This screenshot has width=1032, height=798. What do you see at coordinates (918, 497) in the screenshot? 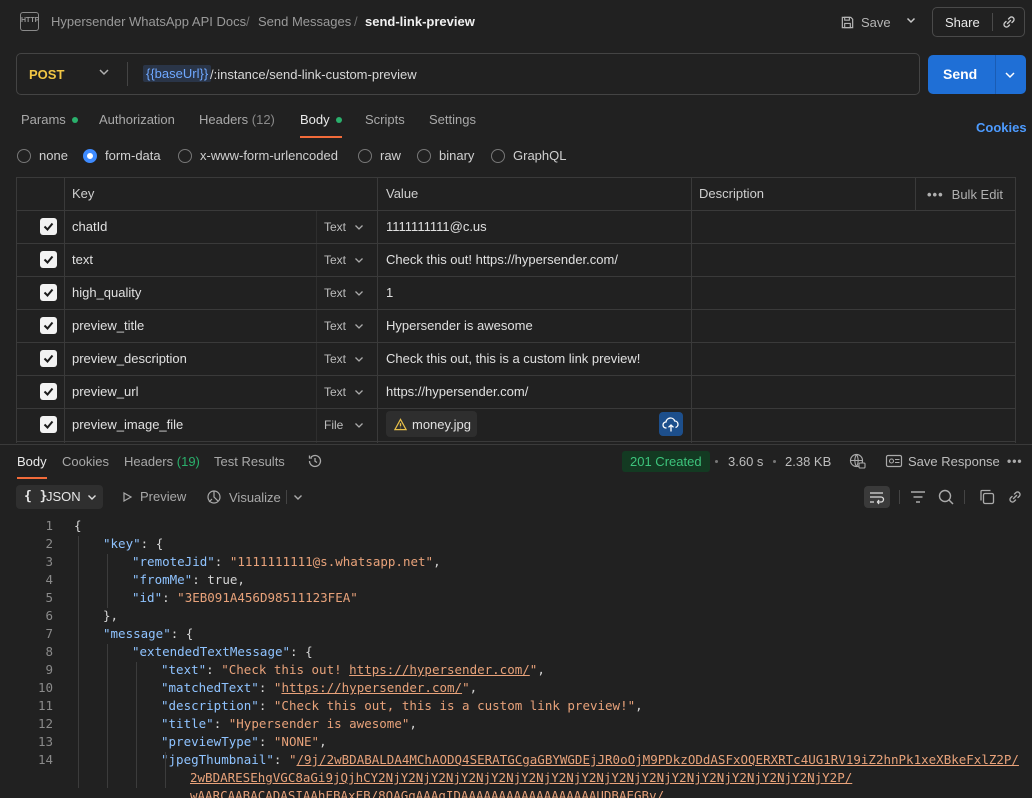
I see `filter-icon` at bounding box center [918, 497].